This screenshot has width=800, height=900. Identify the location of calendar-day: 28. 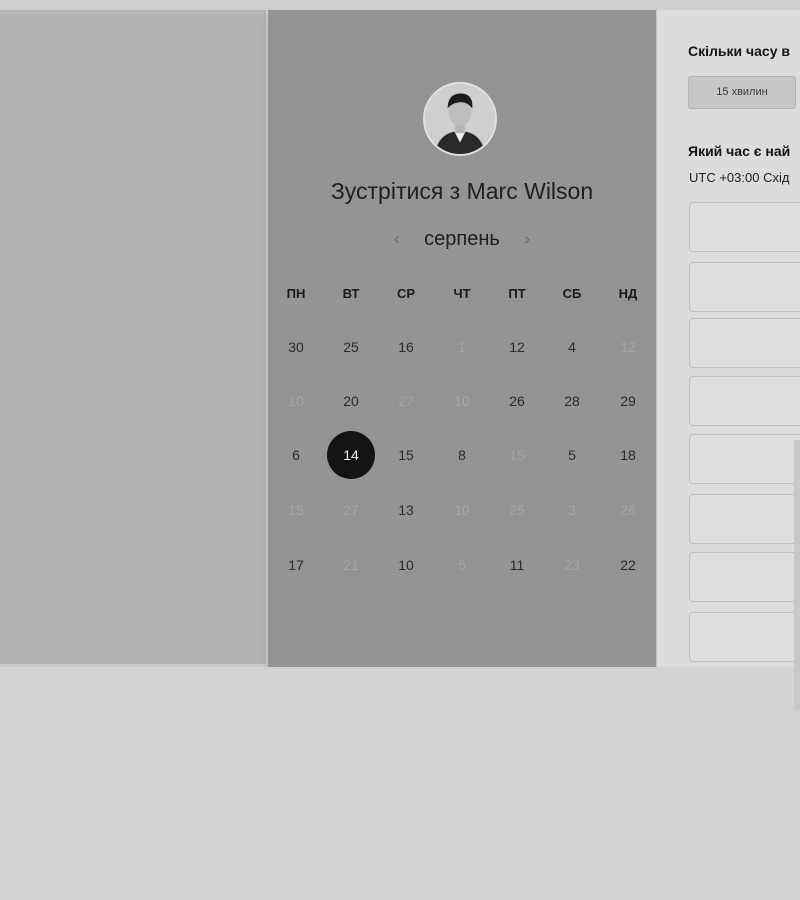
(572, 401).